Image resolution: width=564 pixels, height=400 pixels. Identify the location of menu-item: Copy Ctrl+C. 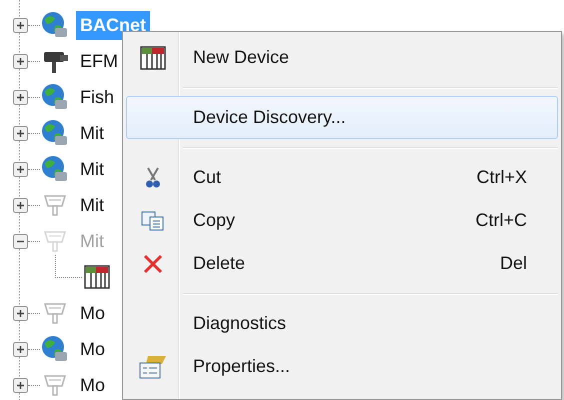
(342, 220).